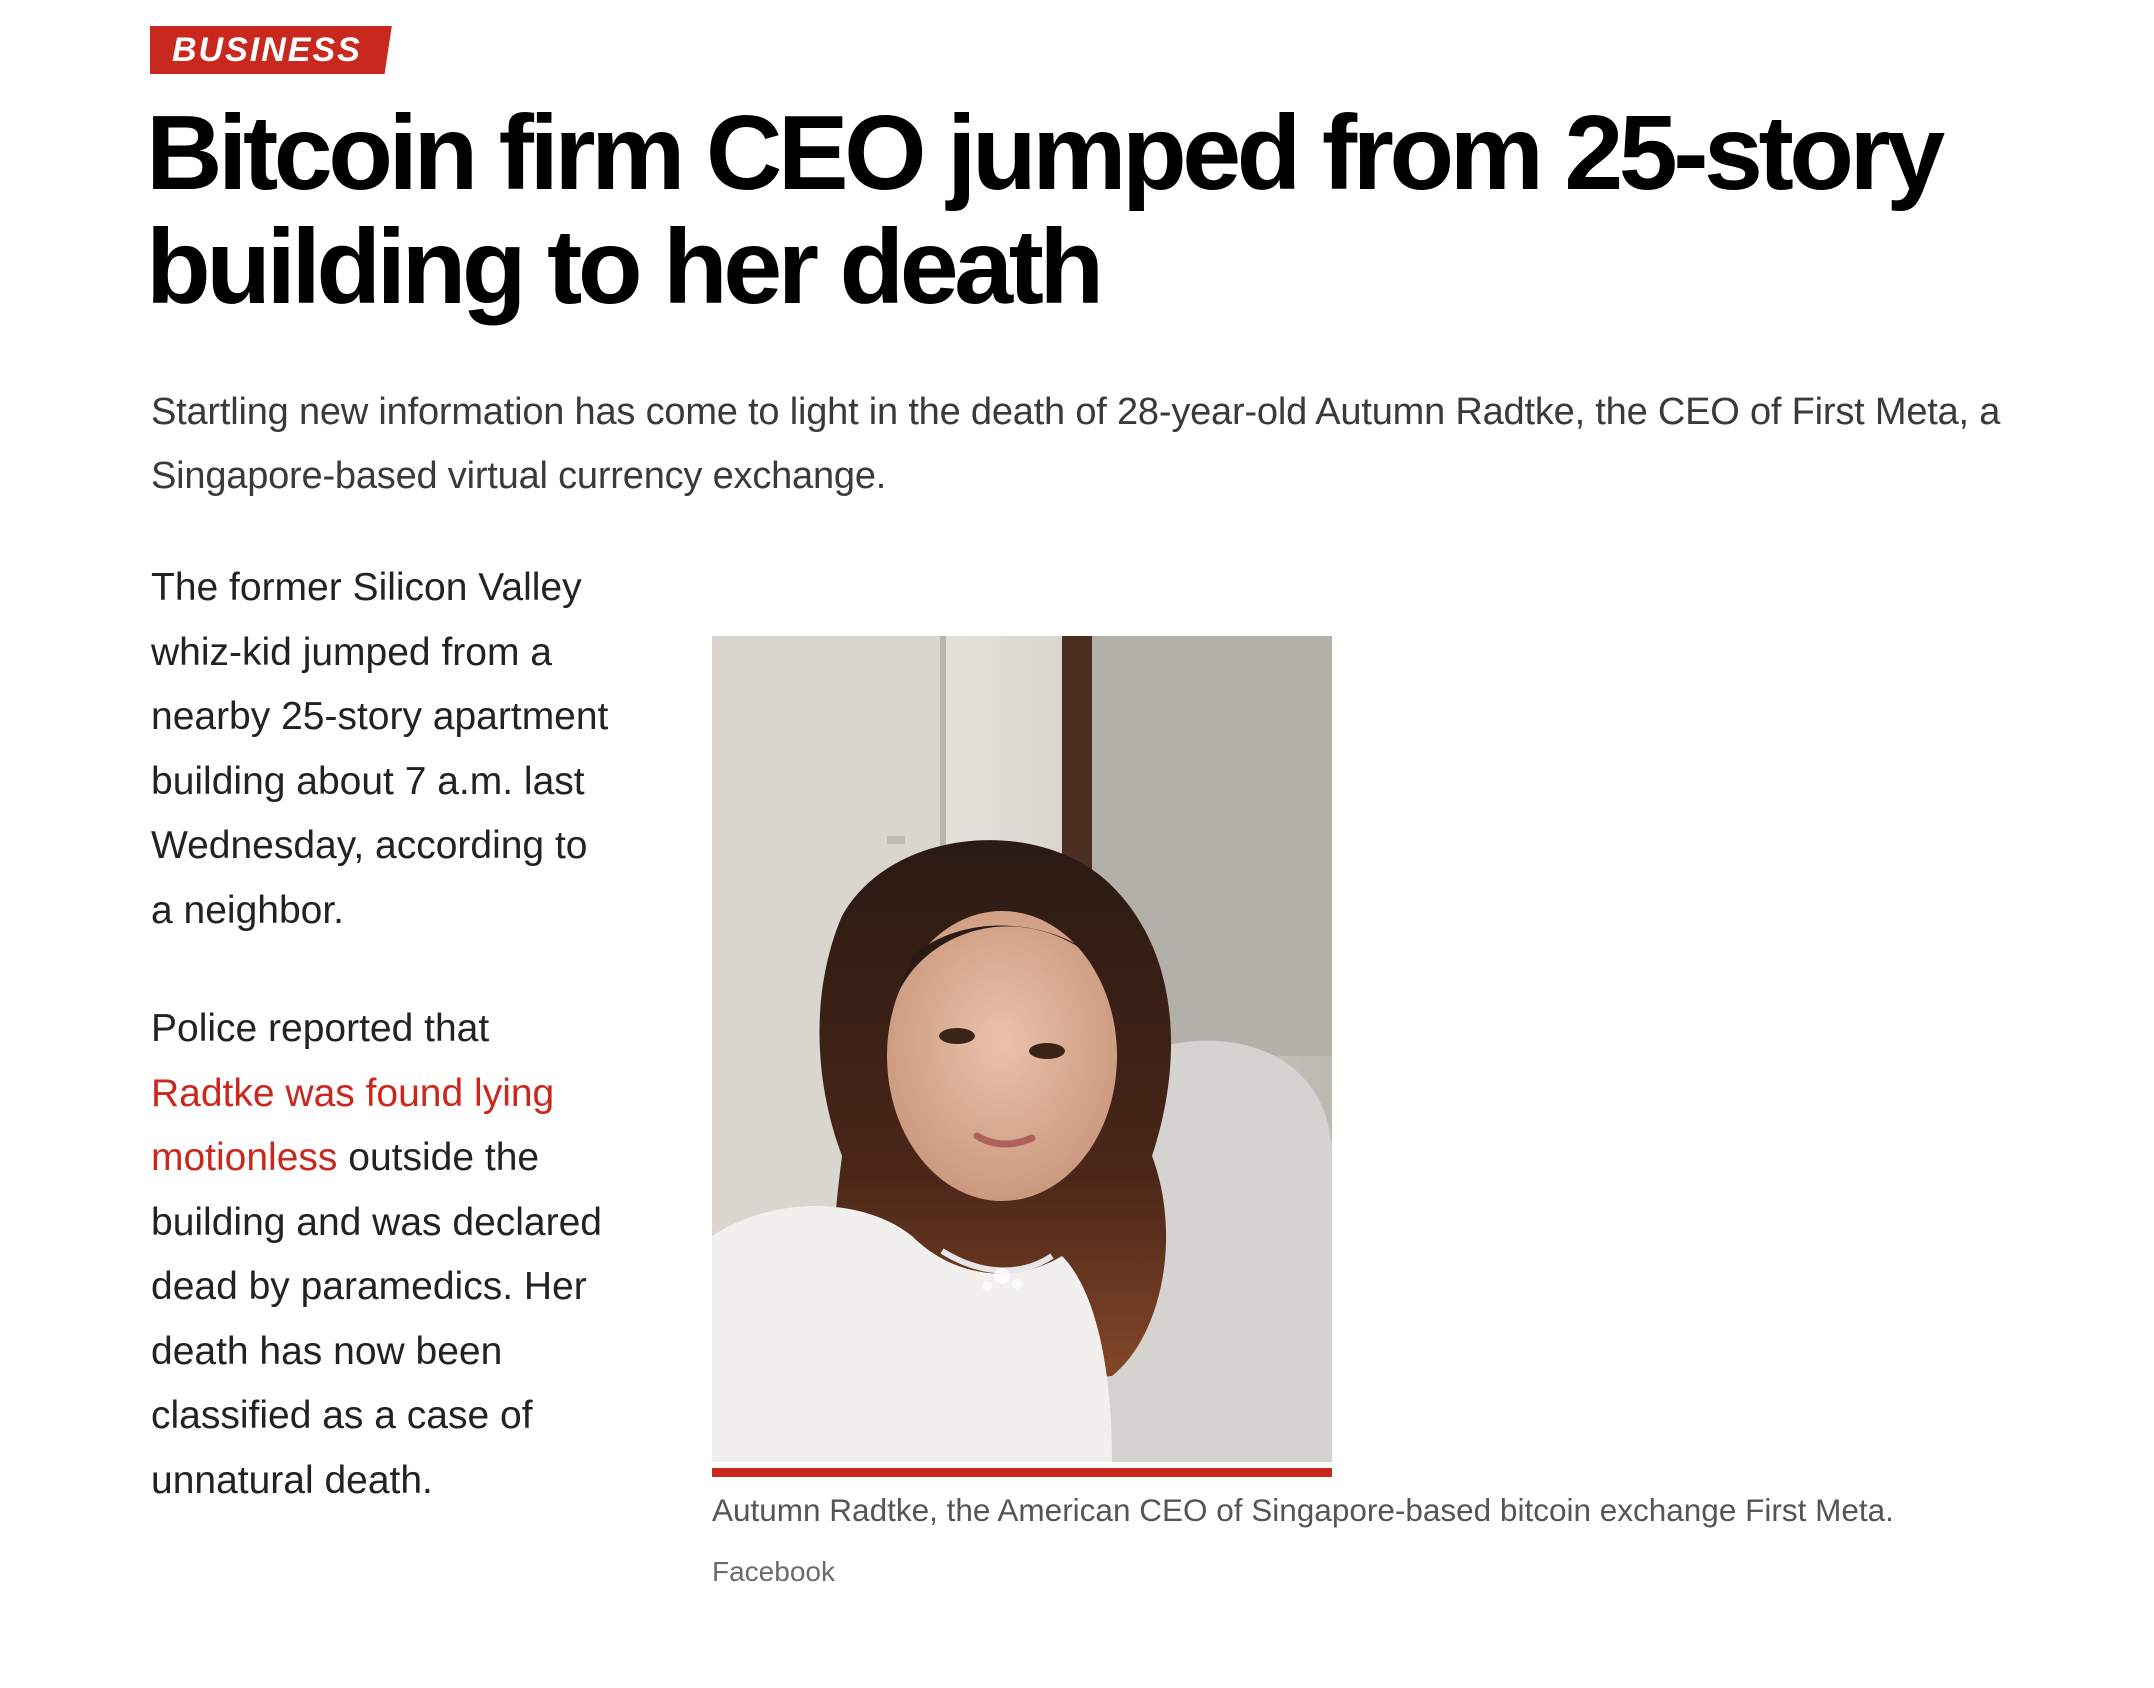 This screenshot has height=1688, width=2154. What do you see at coordinates (271, 50) in the screenshot?
I see `section-badge-business: BUSINESS` at bounding box center [271, 50].